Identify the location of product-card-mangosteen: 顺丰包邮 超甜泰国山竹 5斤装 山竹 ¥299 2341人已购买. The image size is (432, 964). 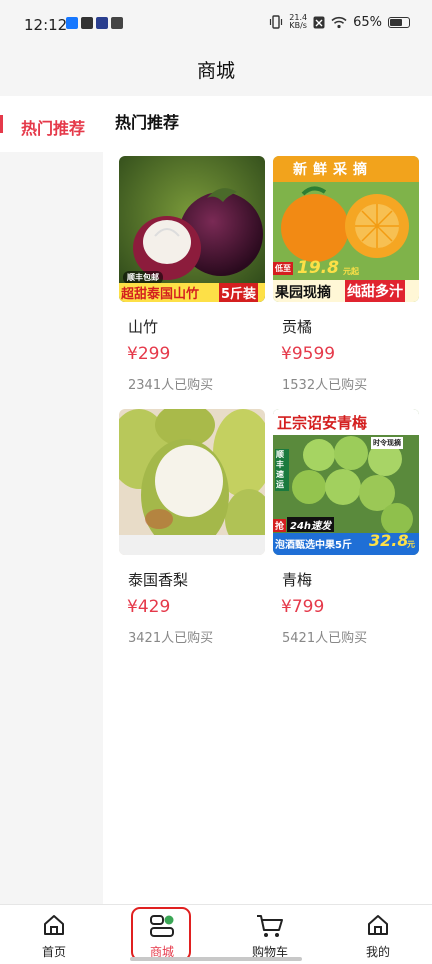
(192, 276).